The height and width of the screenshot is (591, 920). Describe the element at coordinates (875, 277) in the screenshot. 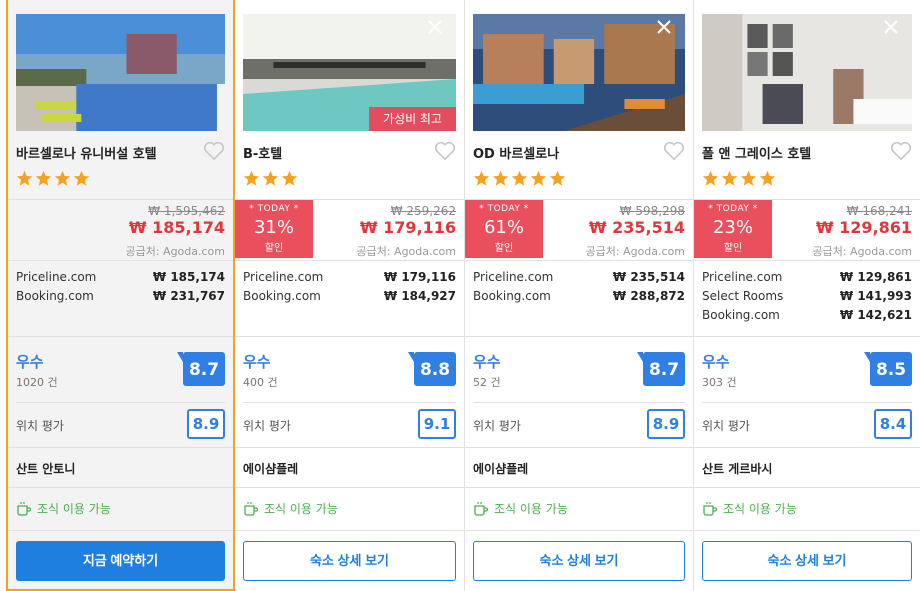

I see `offer-amount: ₩ 129,861` at that location.